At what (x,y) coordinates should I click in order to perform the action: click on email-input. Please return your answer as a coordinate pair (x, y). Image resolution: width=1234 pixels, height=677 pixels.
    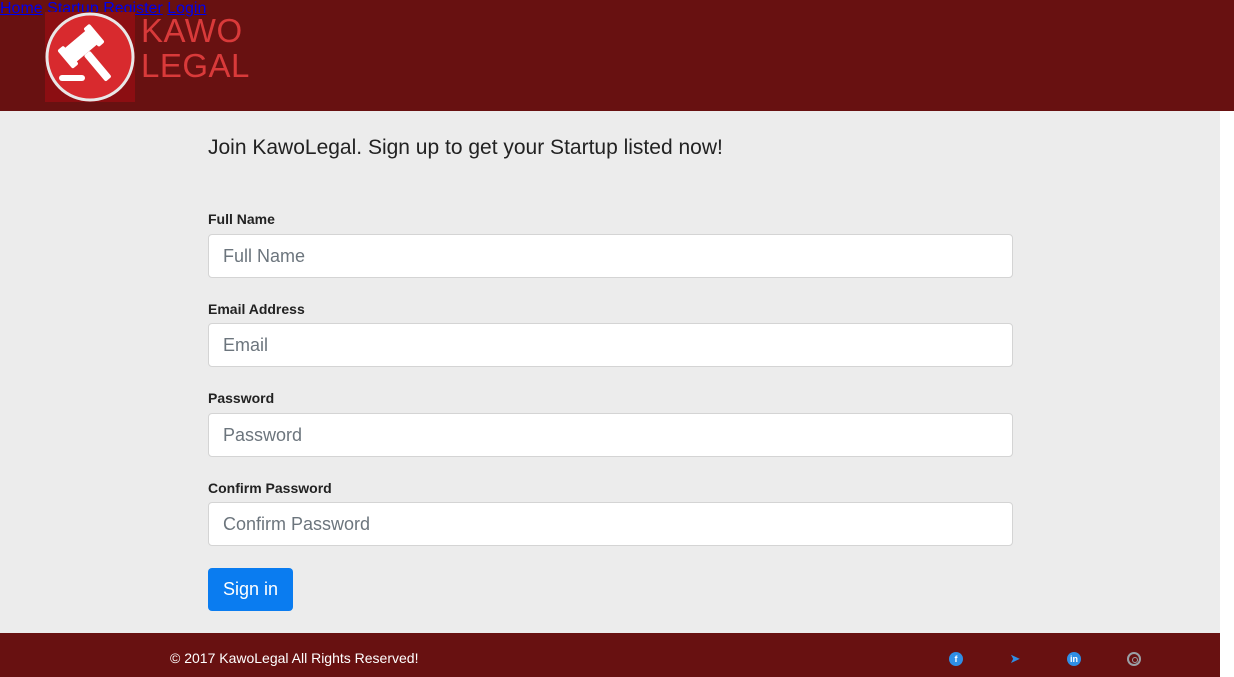
    Looking at the image, I should click on (610, 345).